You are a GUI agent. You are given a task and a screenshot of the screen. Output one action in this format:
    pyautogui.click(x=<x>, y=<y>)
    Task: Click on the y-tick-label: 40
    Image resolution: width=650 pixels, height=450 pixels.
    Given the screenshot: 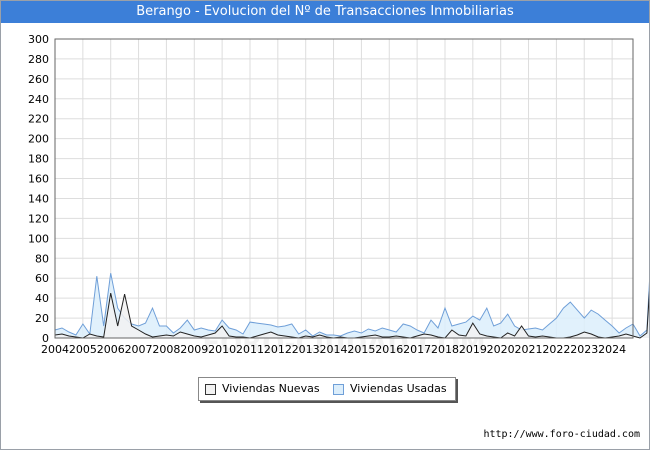 What is the action you would take?
    pyautogui.click(x=42, y=298)
    